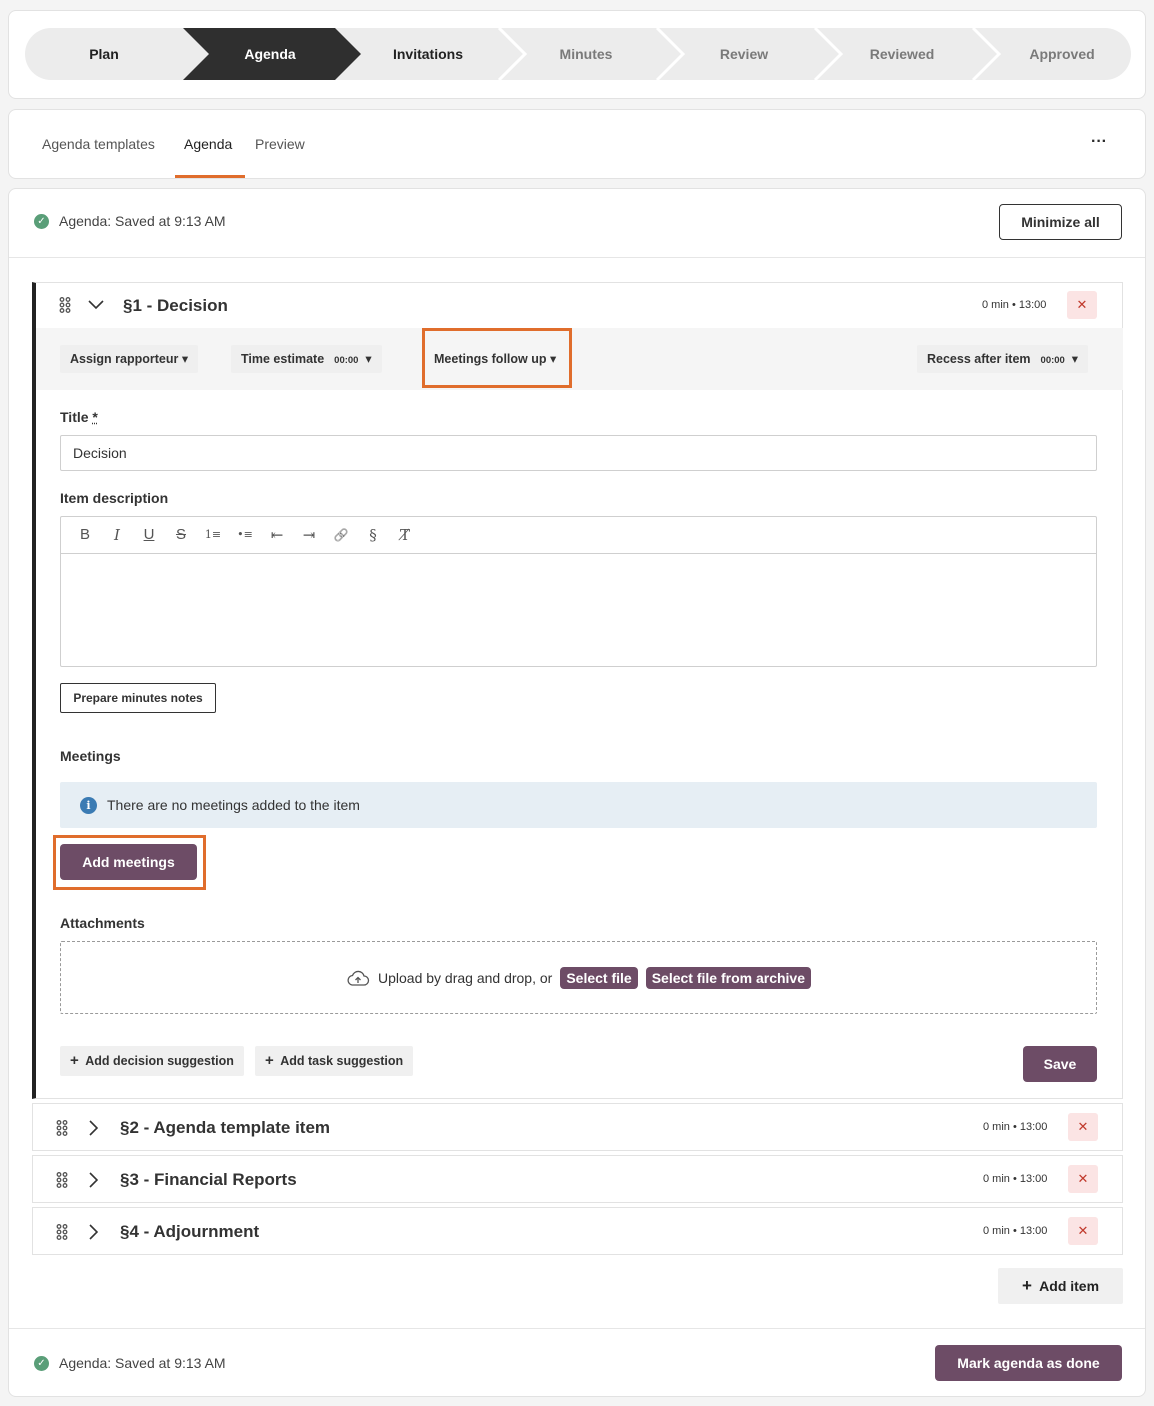 The width and height of the screenshot is (1154, 1406). What do you see at coordinates (599, 977) in the screenshot?
I see `select-file-button: Select file` at bounding box center [599, 977].